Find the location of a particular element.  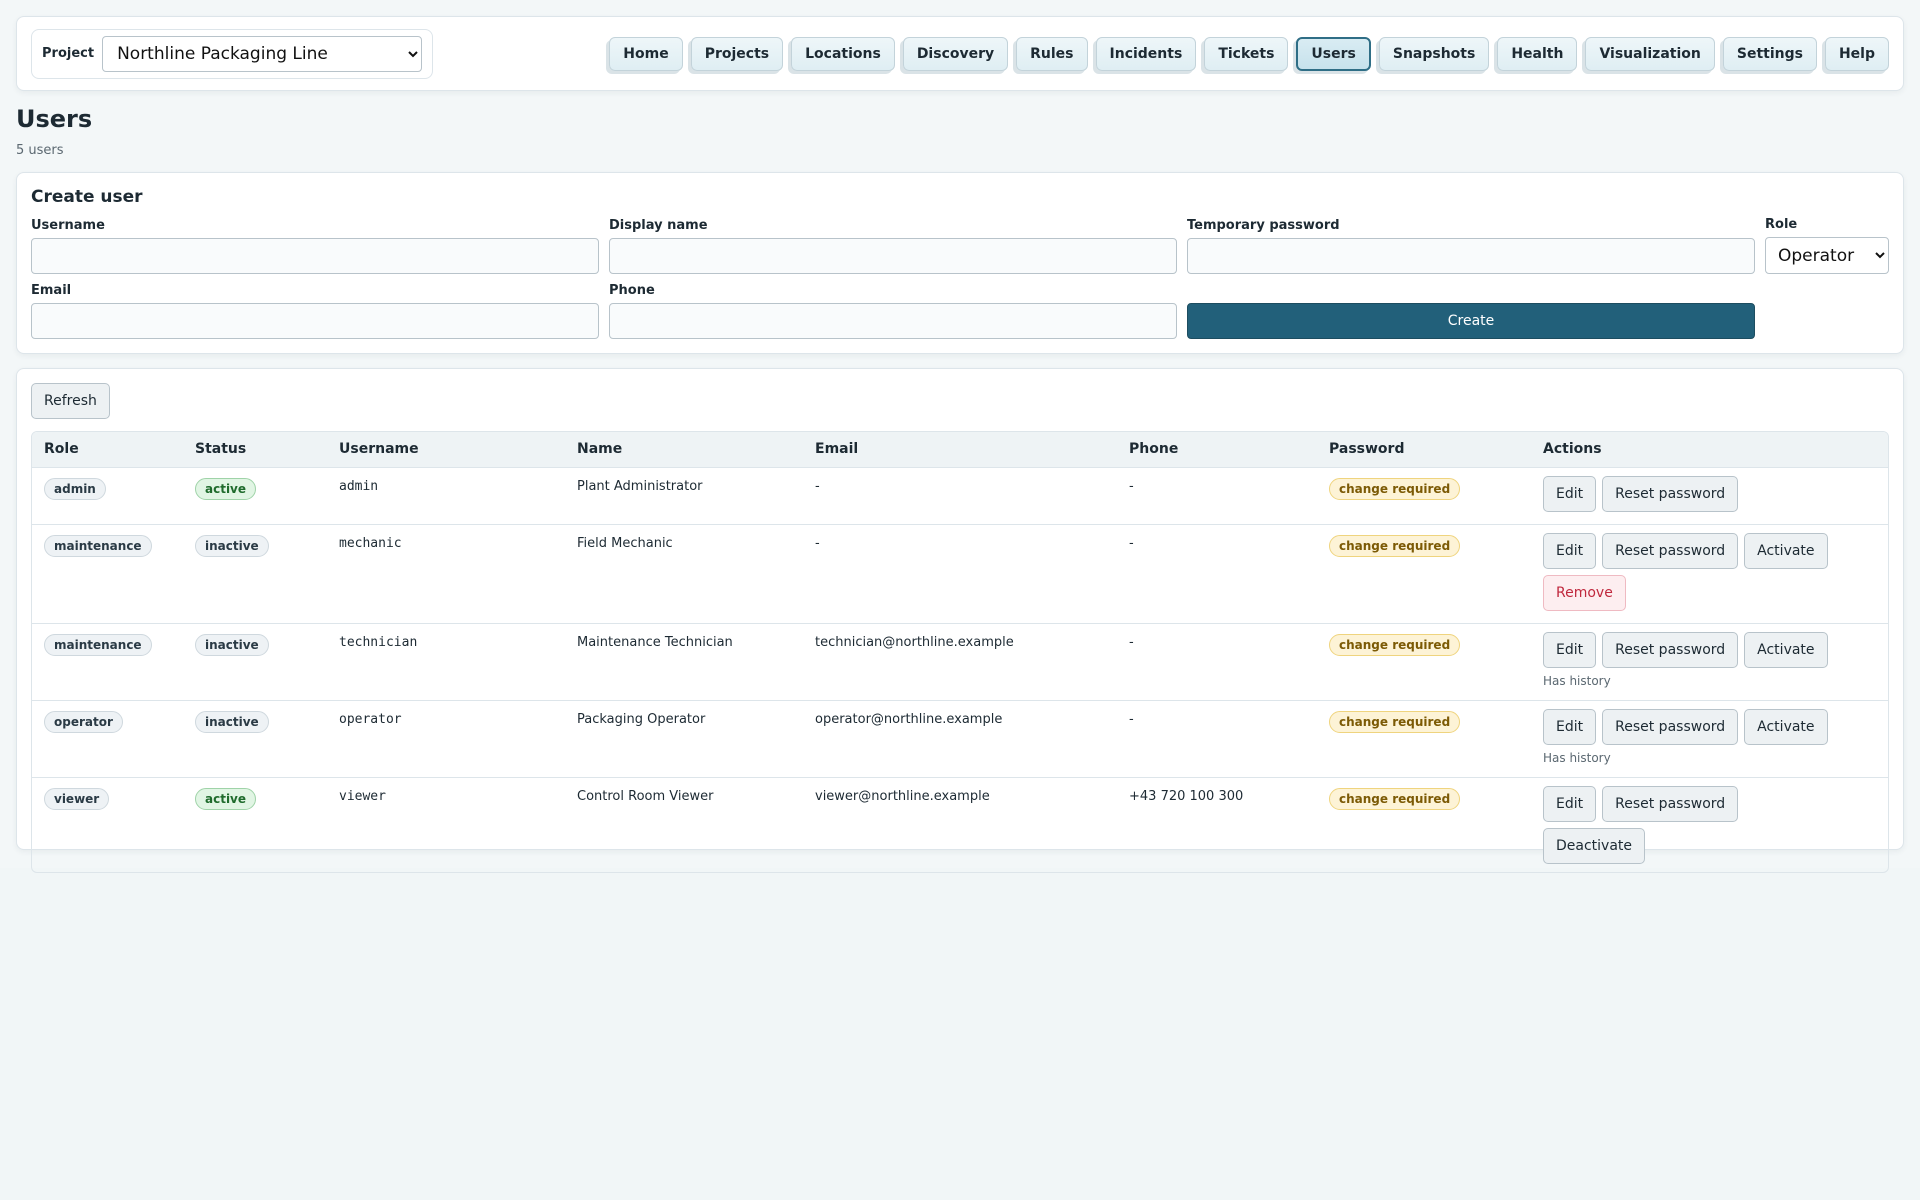

status-badge: active is located at coordinates (226, 488).